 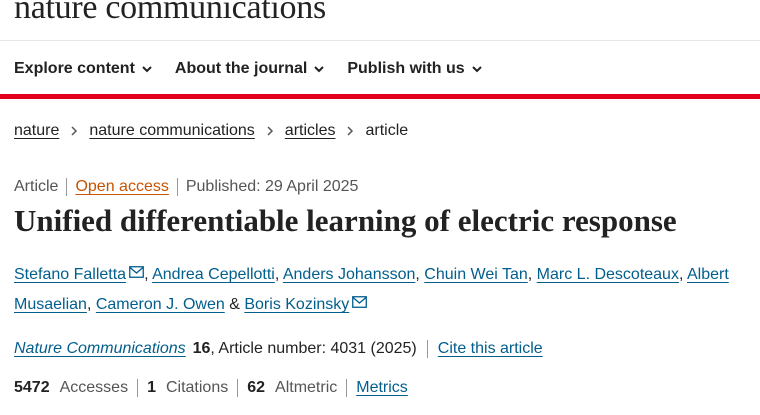 What do you see at coordinates (74, 68) in the screenshot?
I see `nav-label: Explore content` at bounding box center [74, 68].